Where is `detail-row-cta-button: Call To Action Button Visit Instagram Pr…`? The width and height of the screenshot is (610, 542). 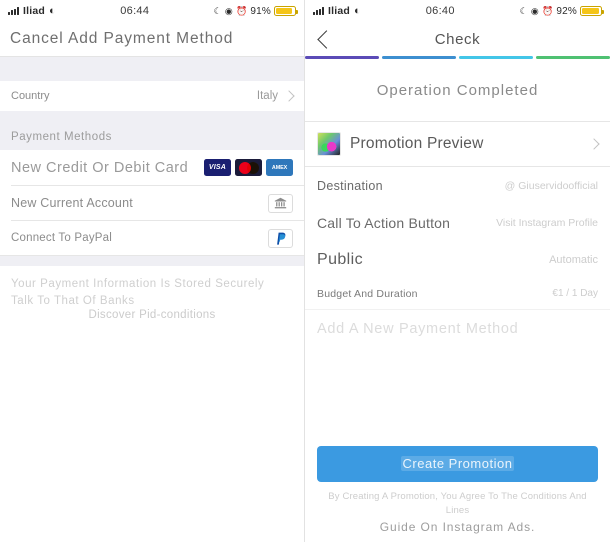 detail-row-cta-button: Call To Action Button Visit Instagram Pr… is located at coordinates (457, 222).